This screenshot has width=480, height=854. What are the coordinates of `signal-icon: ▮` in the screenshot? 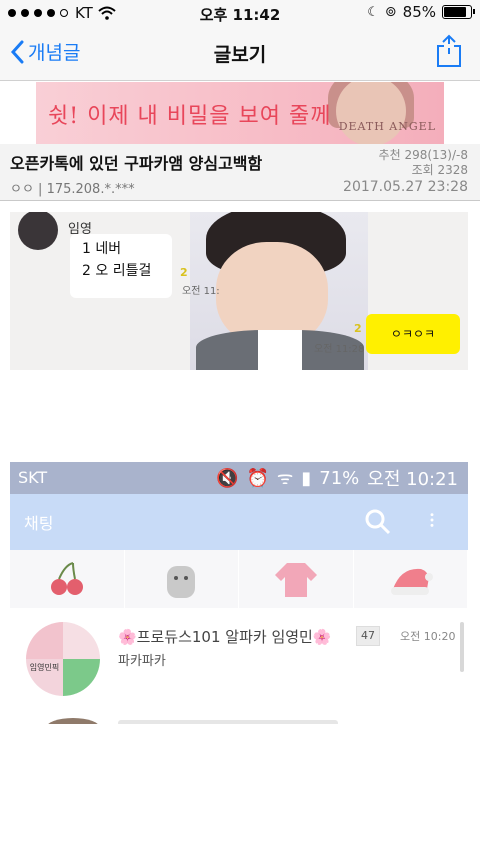 It's located at (306, 478).